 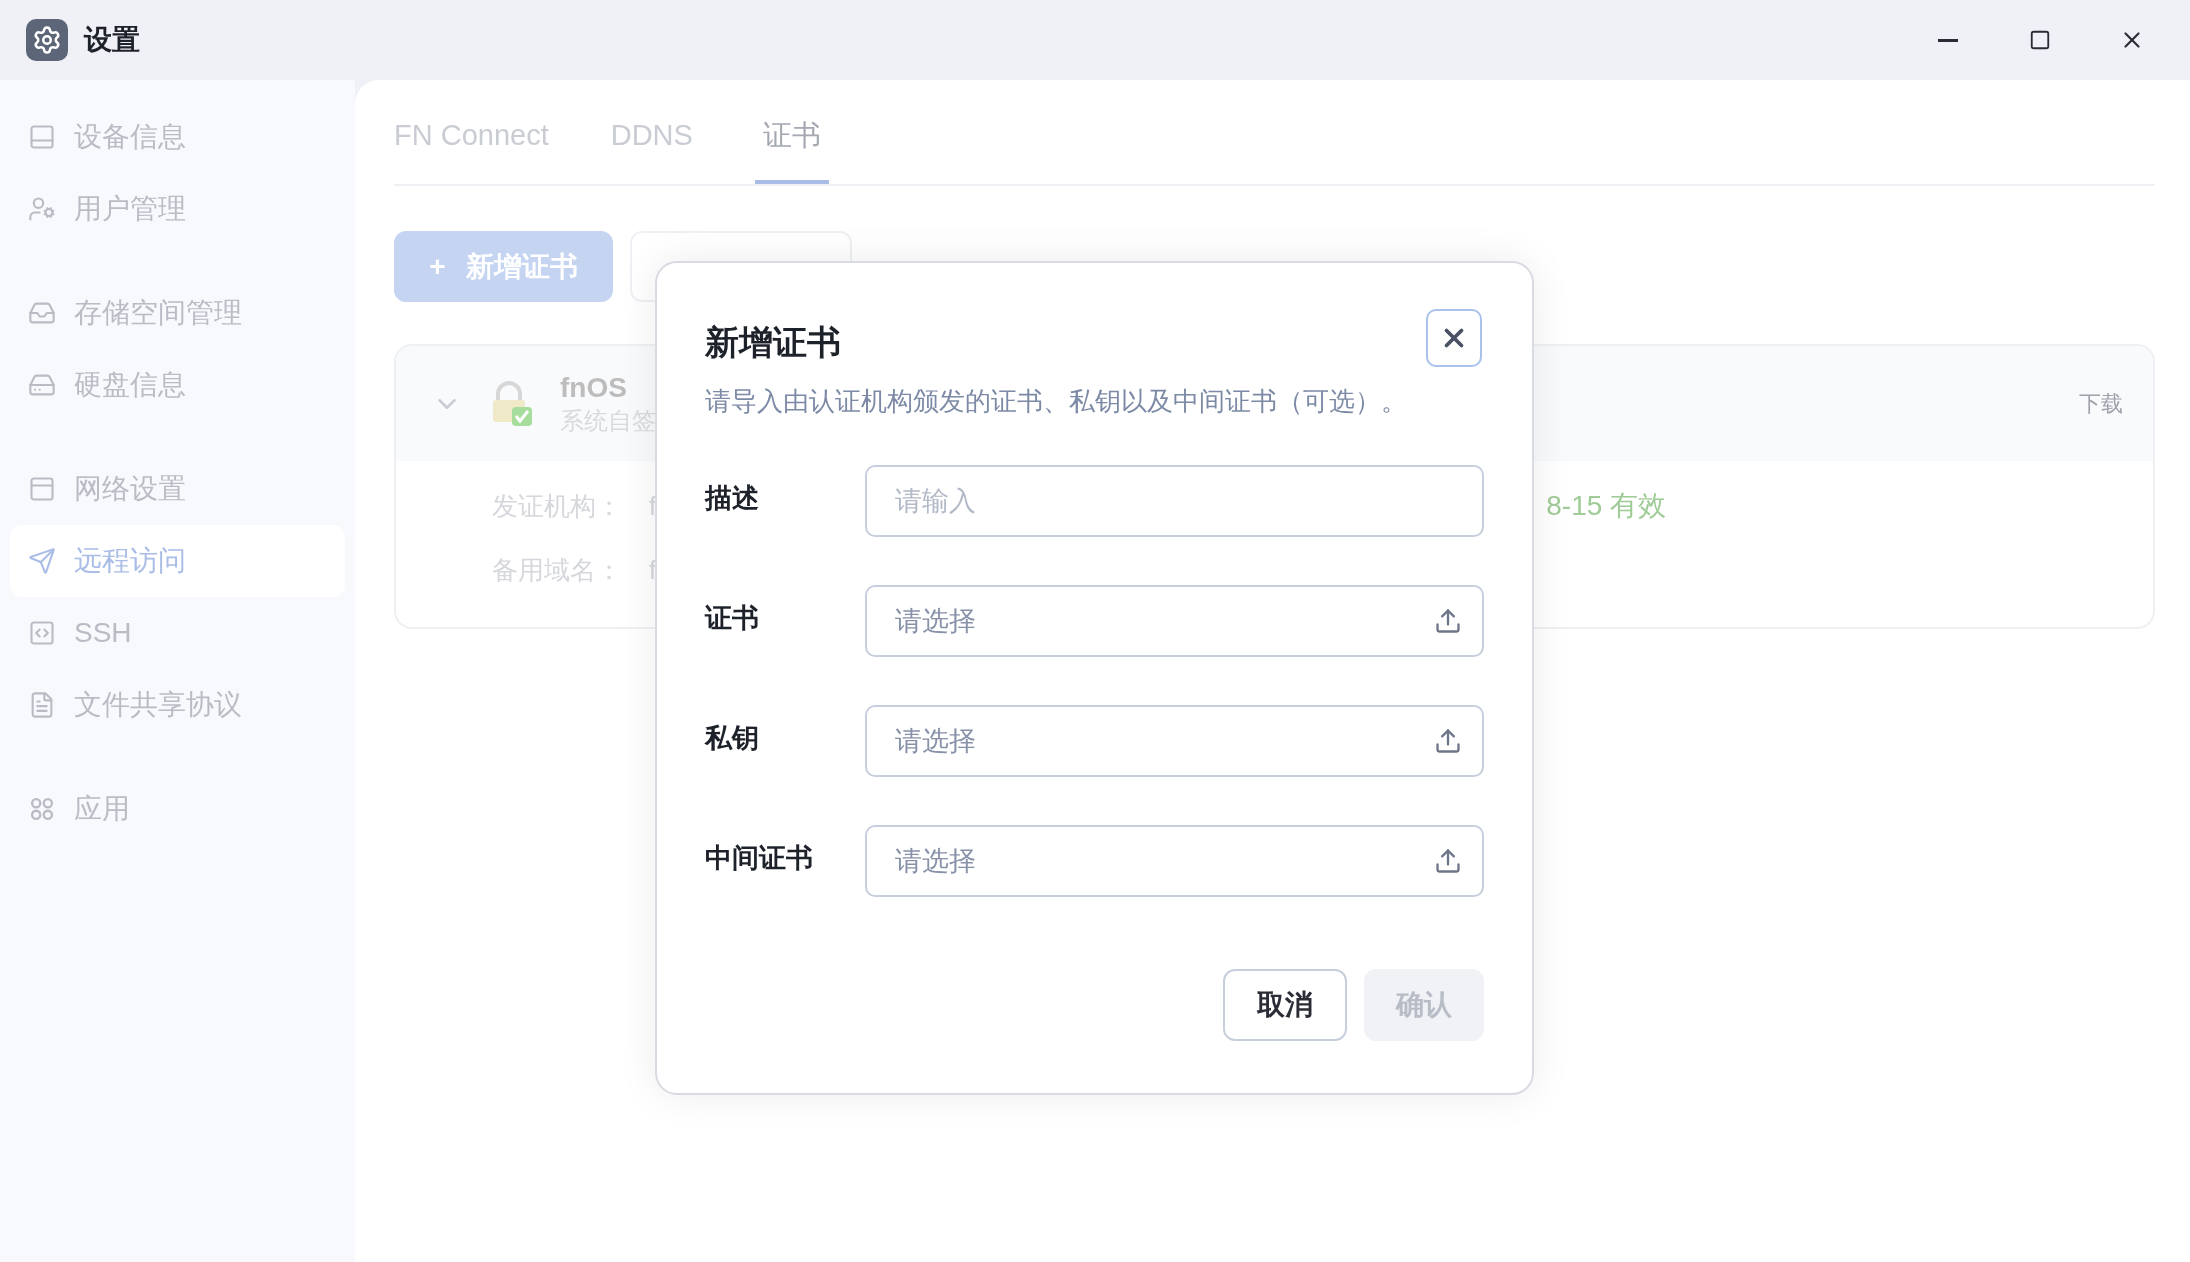 What do you see at coordinates (1174, 501) in the screenshot?
I see `input-field: 请输入` at bounding box center [1174, 501].